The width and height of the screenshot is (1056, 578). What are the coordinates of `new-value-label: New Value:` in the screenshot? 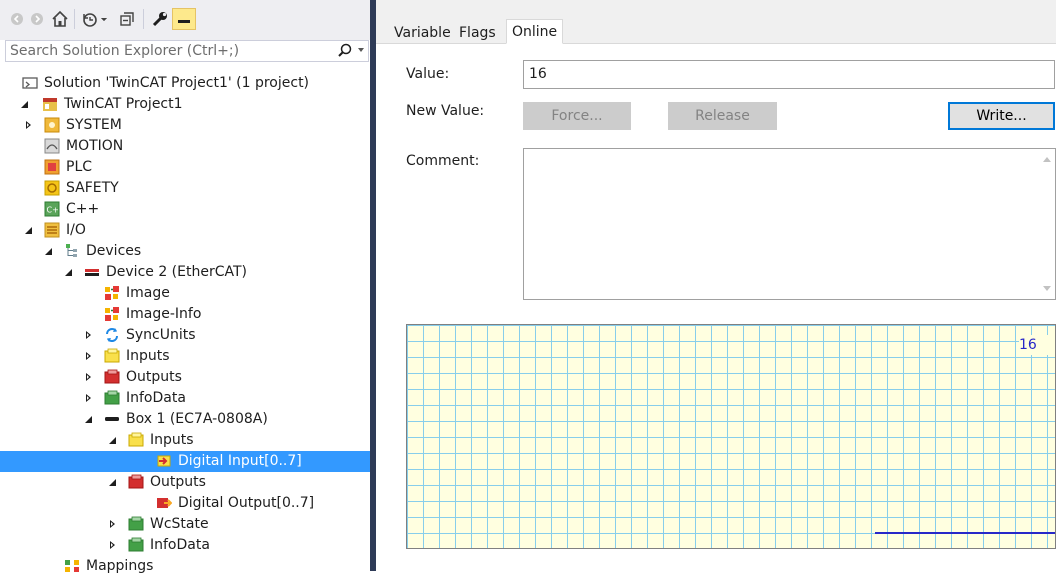 It's located at (445, 111).